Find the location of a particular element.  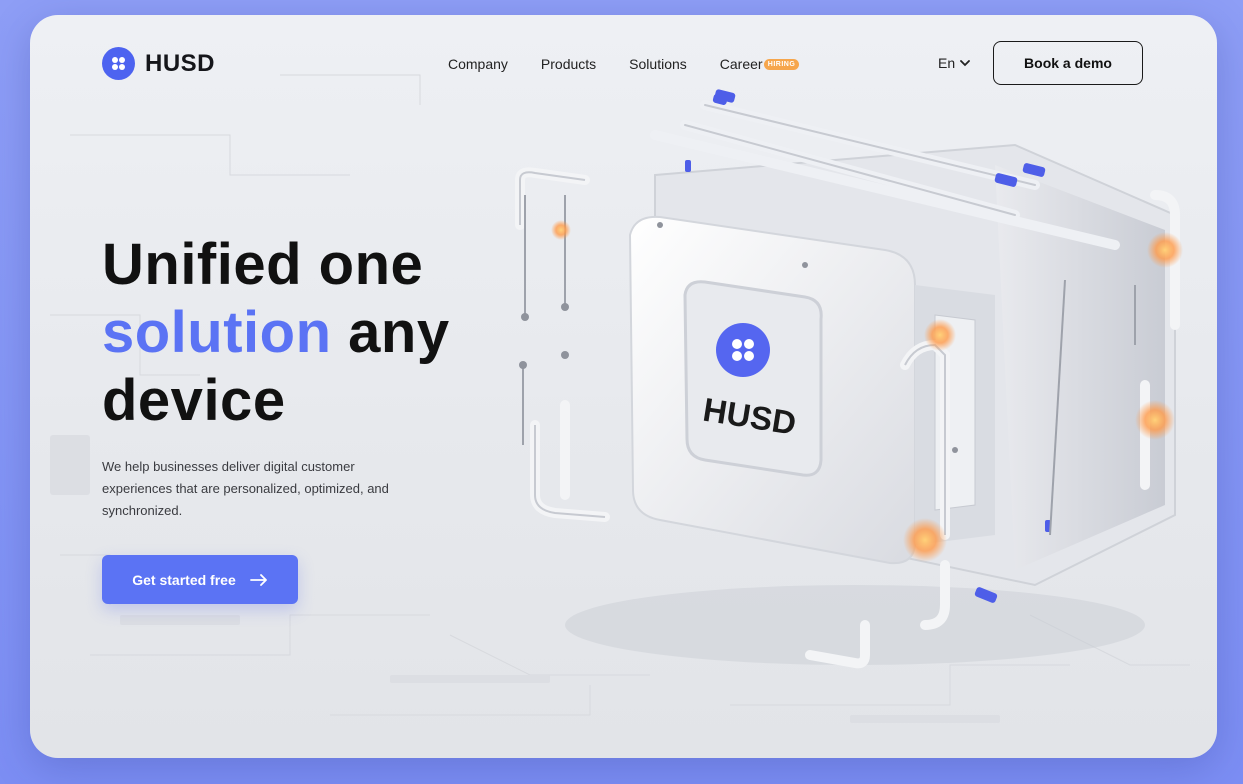

hero-headline: Unified one solution any device is located at coordinates (276, 333).